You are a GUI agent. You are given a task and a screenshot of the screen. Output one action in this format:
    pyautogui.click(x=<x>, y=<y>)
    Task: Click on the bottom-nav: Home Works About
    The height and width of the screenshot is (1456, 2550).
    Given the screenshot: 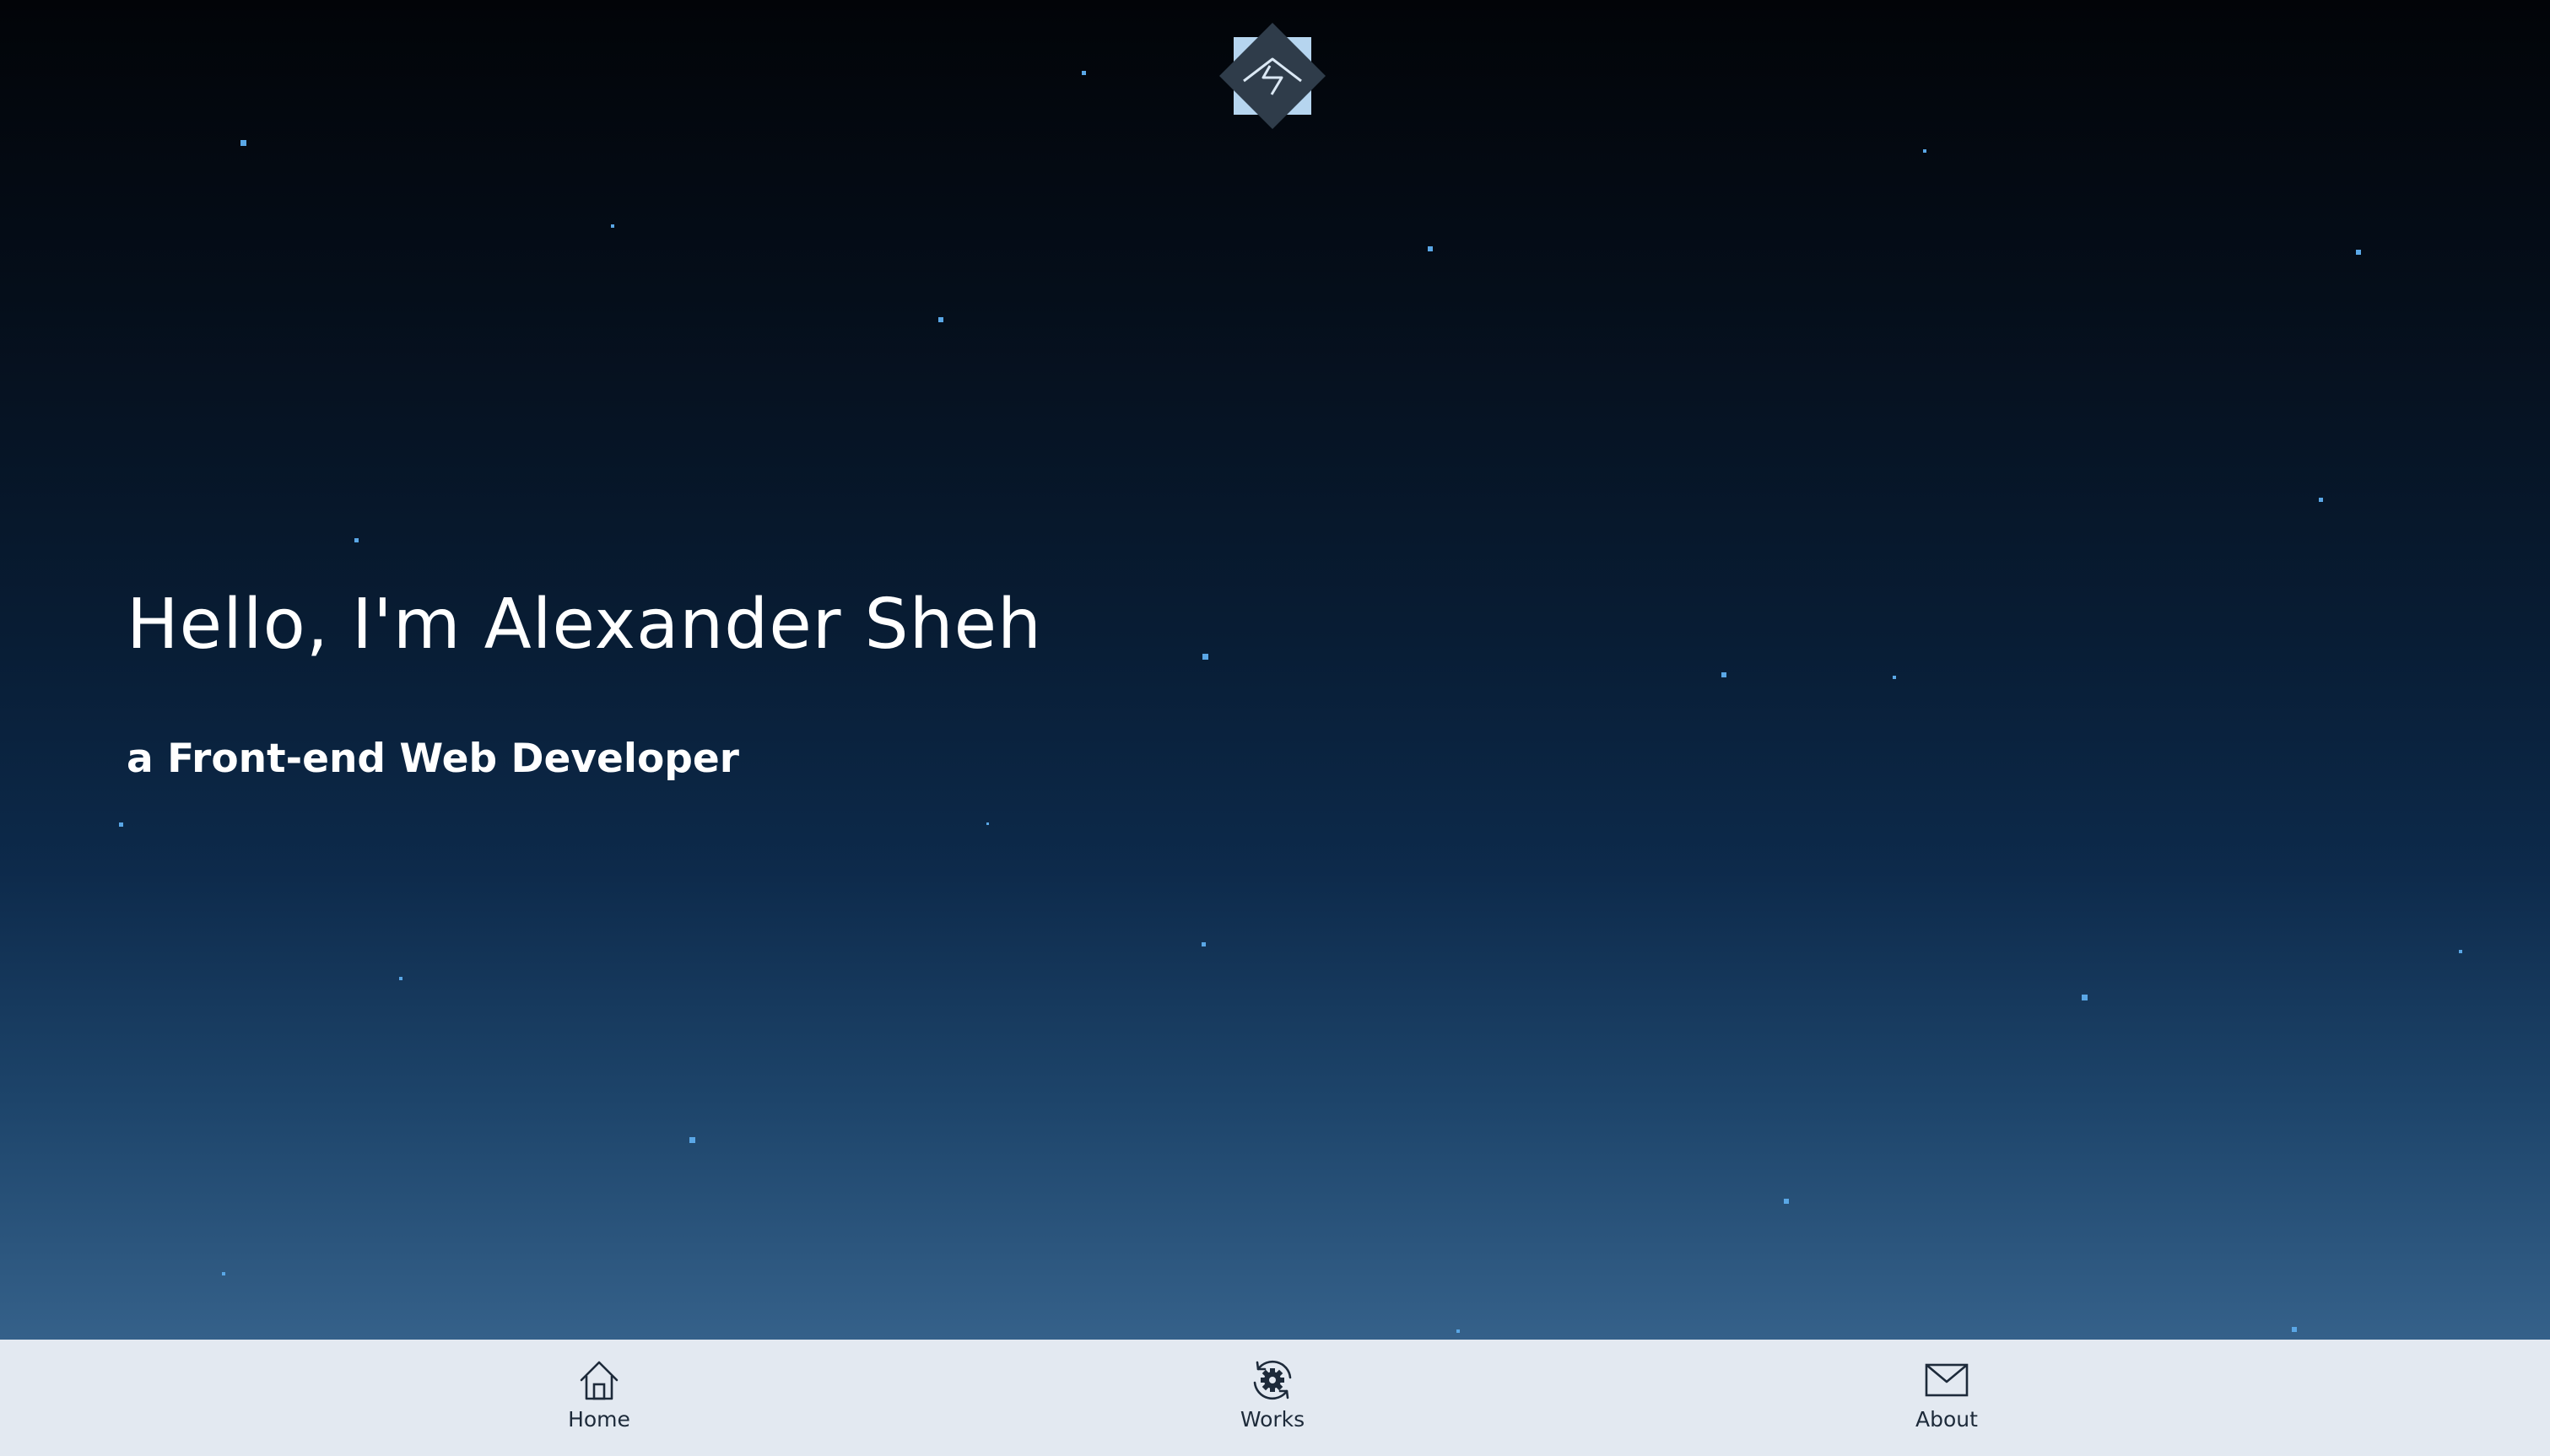 What is the action you would take?
    pyautogui.click(x=1275, y=1398)
    